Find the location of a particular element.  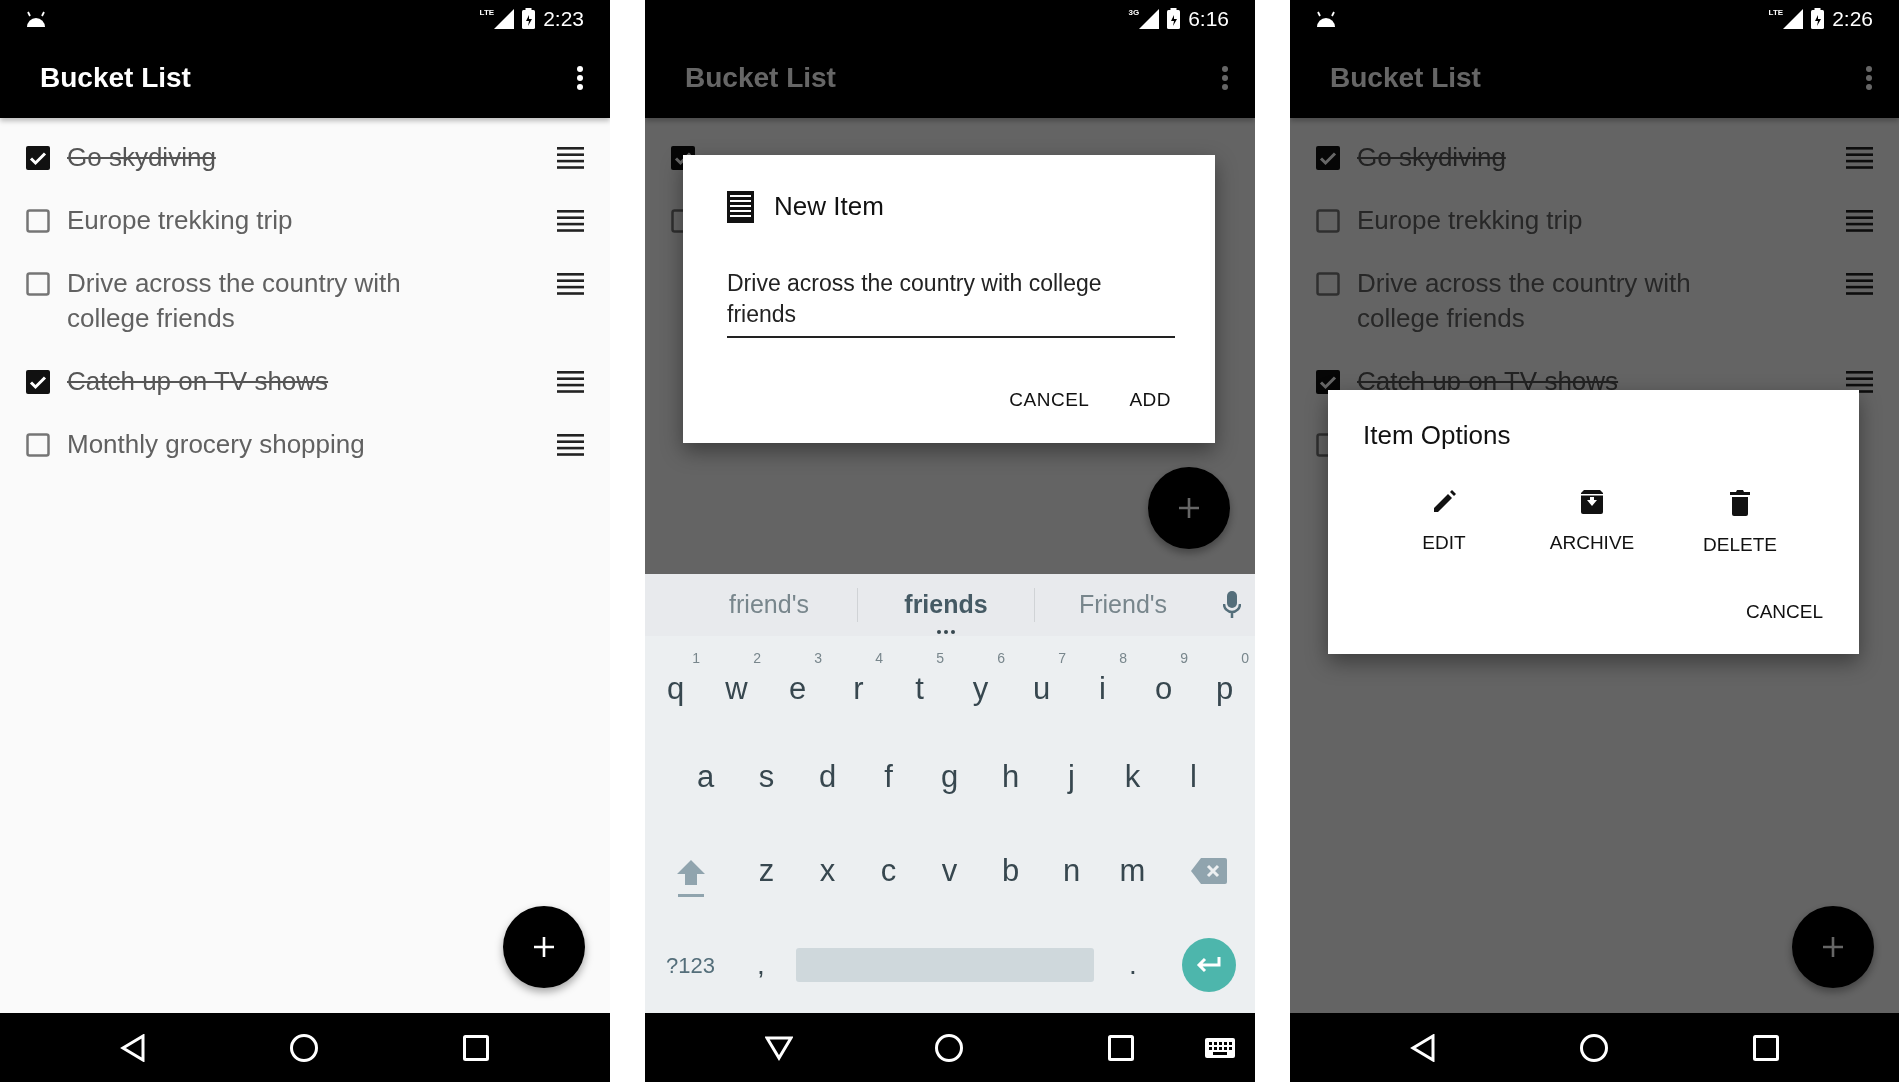

item-text: Monthly grocery shopping is located at coordinates (216, 444).